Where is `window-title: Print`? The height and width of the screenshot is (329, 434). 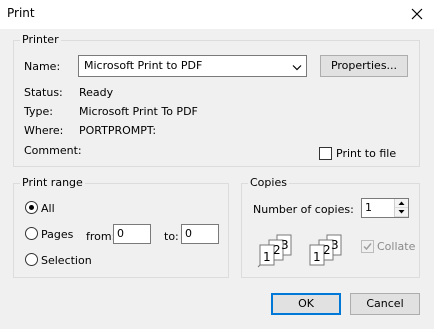
window-title: Print is located at coordinates (21, 13).